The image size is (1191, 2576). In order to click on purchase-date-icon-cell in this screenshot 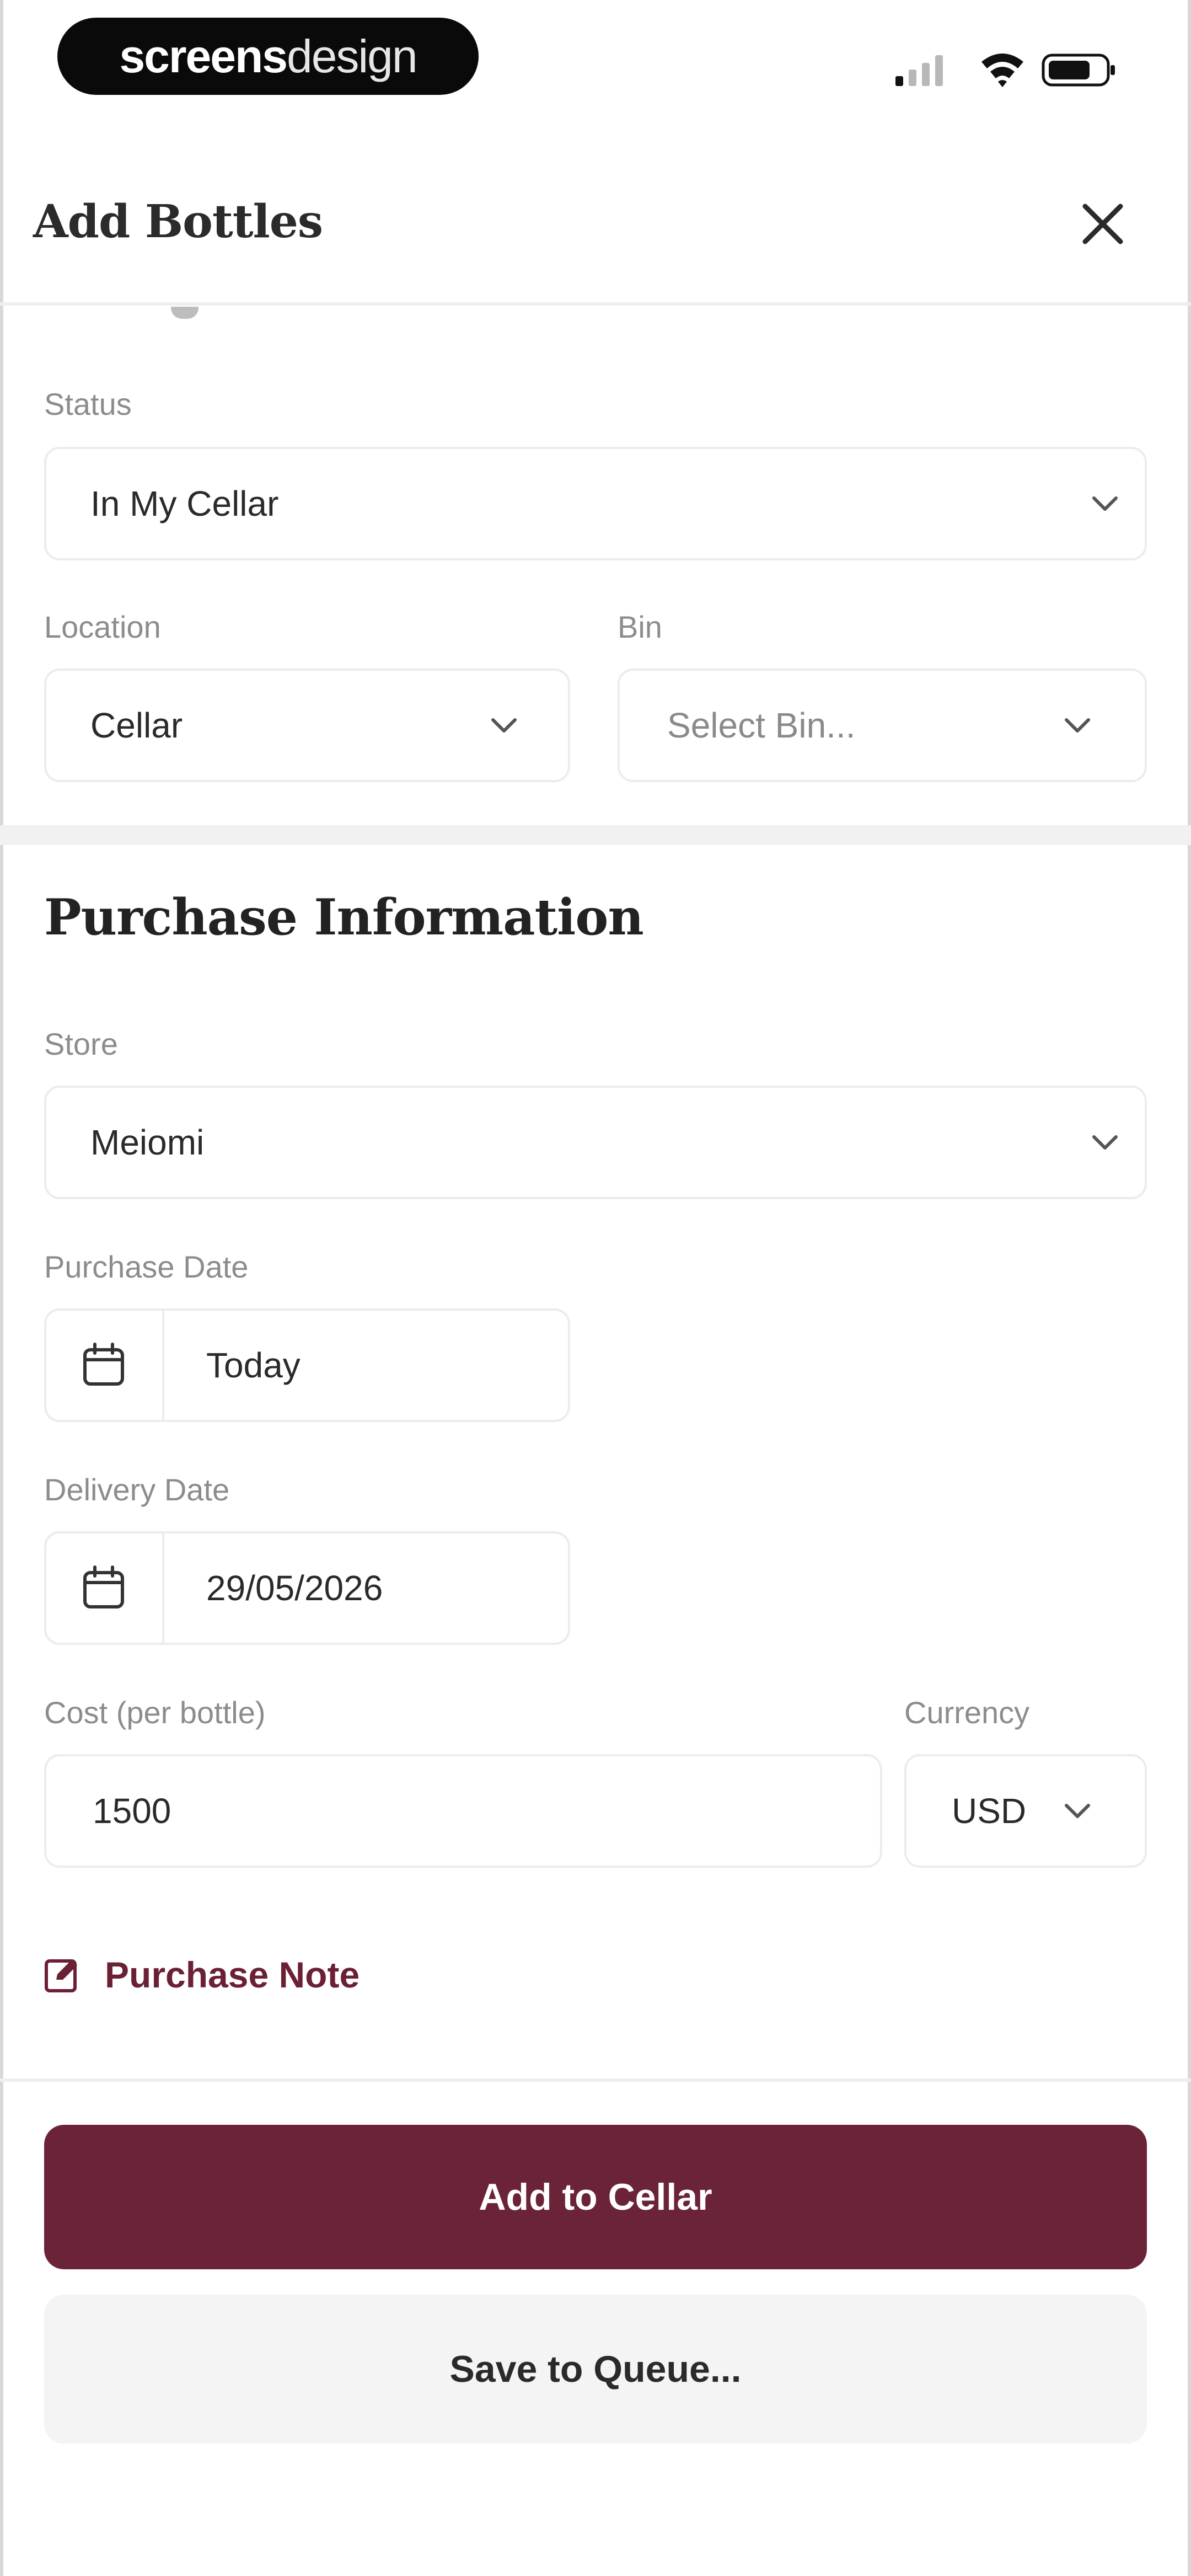, I will do `click(105, 1365)`.